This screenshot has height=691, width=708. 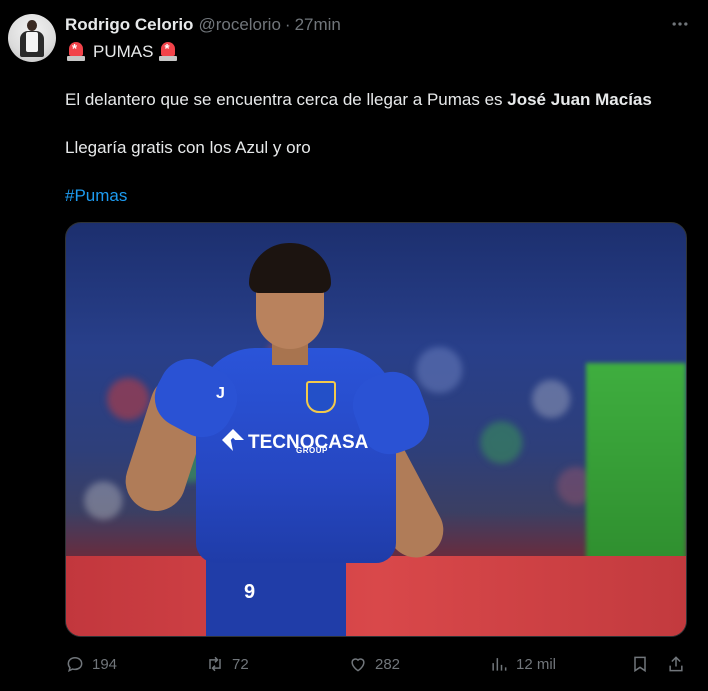 What do you see at coordinates (239, 25) in the screenshot?
I see `author-handle: @rocelorio` at bounding box center [239, 25].